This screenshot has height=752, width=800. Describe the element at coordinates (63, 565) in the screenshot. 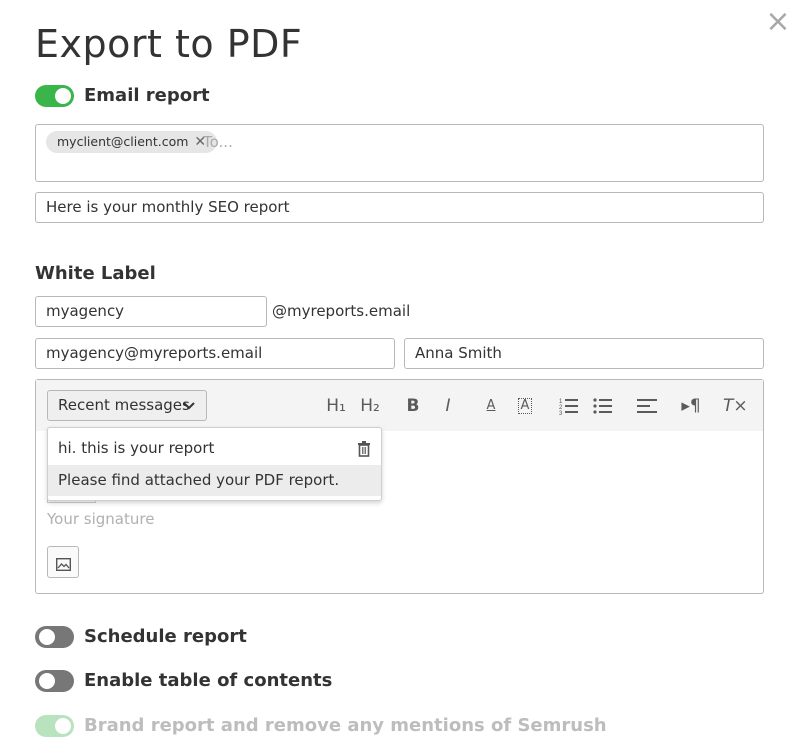

I see `image-icon` at that location.